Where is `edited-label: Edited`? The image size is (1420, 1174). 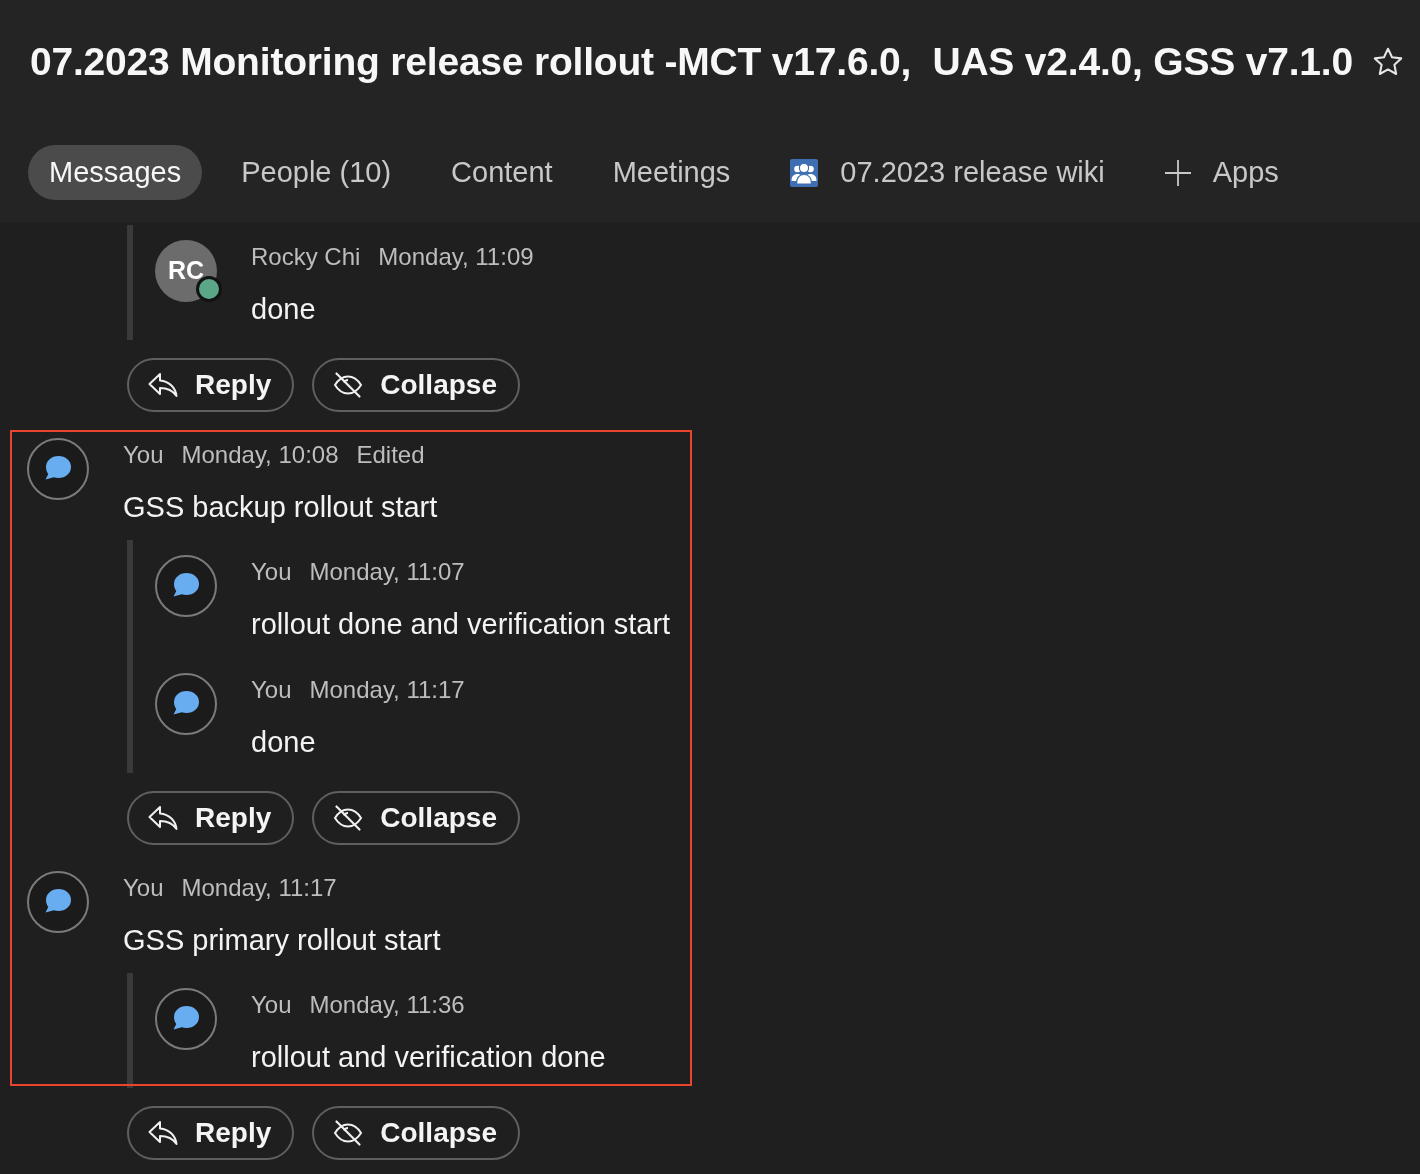
edited-label: Edited is located at coordinates (390, 455).